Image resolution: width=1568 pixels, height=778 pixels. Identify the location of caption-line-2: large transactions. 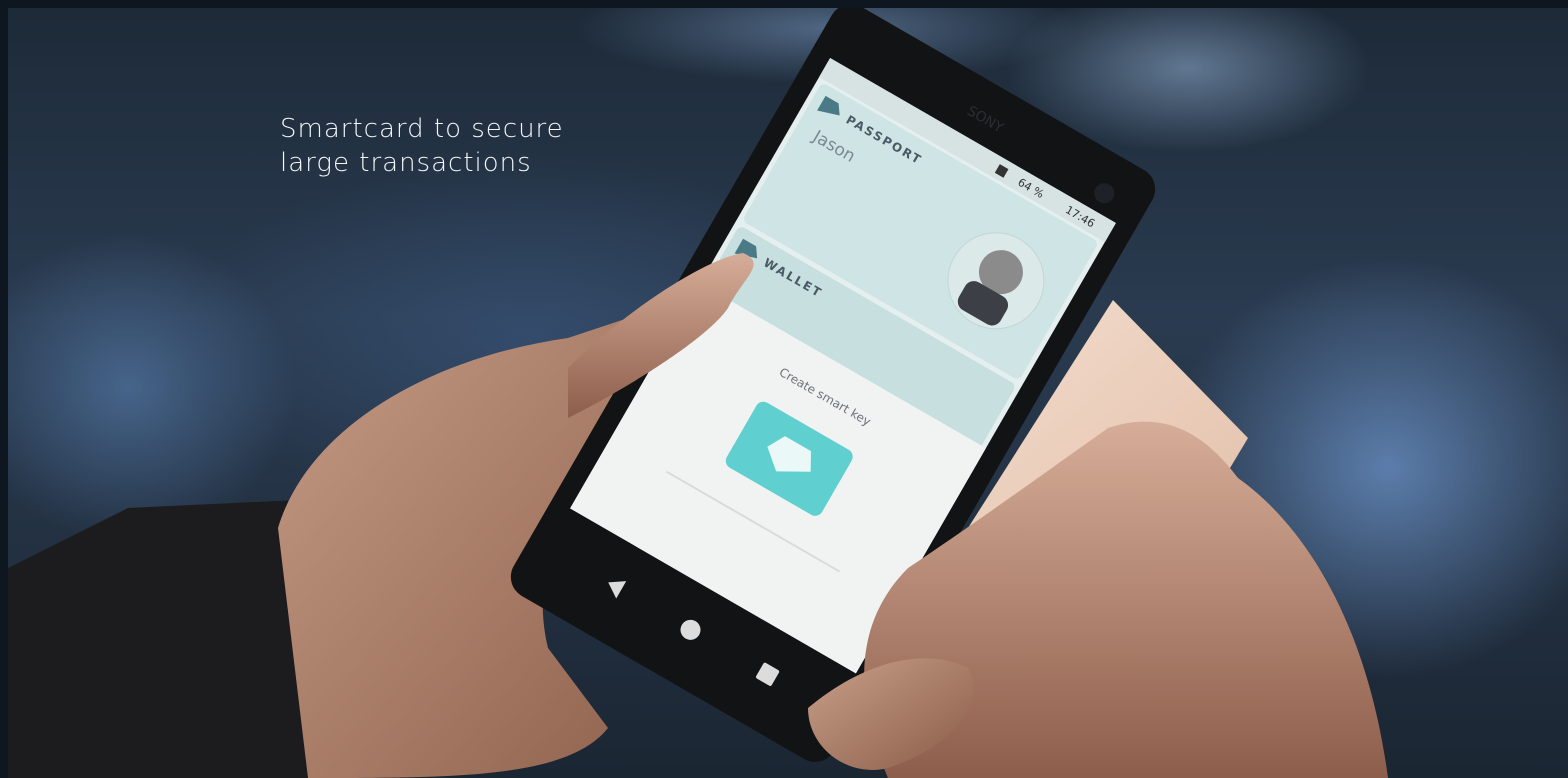
(406, 163).